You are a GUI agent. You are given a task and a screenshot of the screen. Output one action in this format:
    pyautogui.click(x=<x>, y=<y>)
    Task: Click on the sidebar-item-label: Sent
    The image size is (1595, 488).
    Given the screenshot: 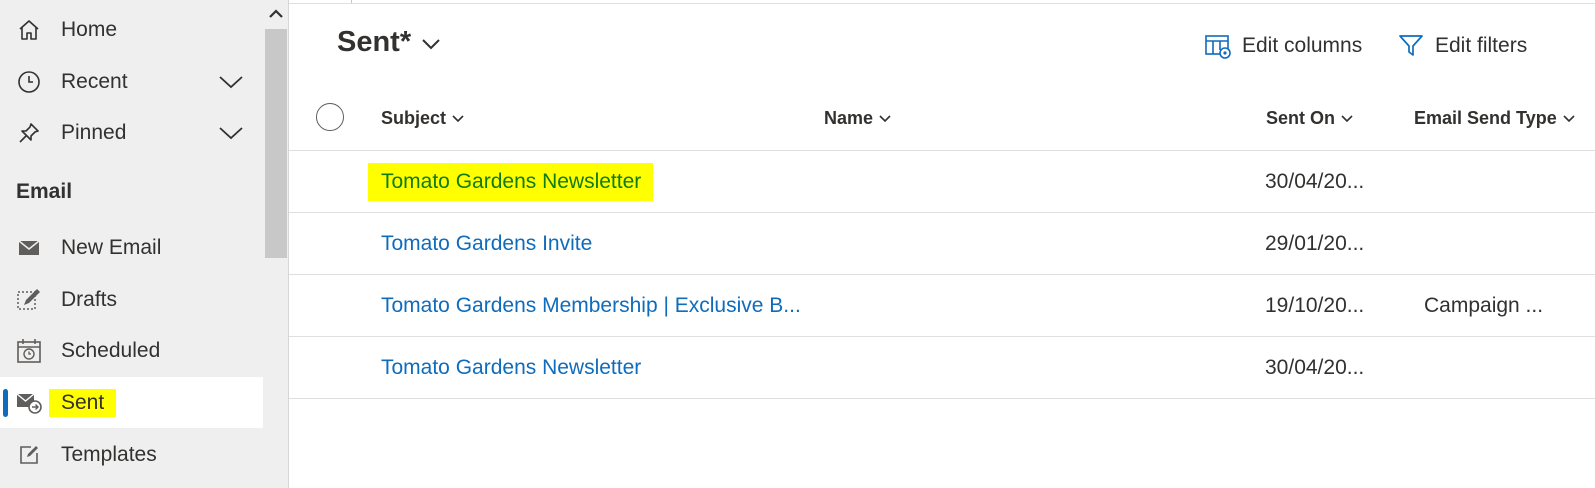 What is the action you would take?
    pyautogui.click(x=83, y=402)
    